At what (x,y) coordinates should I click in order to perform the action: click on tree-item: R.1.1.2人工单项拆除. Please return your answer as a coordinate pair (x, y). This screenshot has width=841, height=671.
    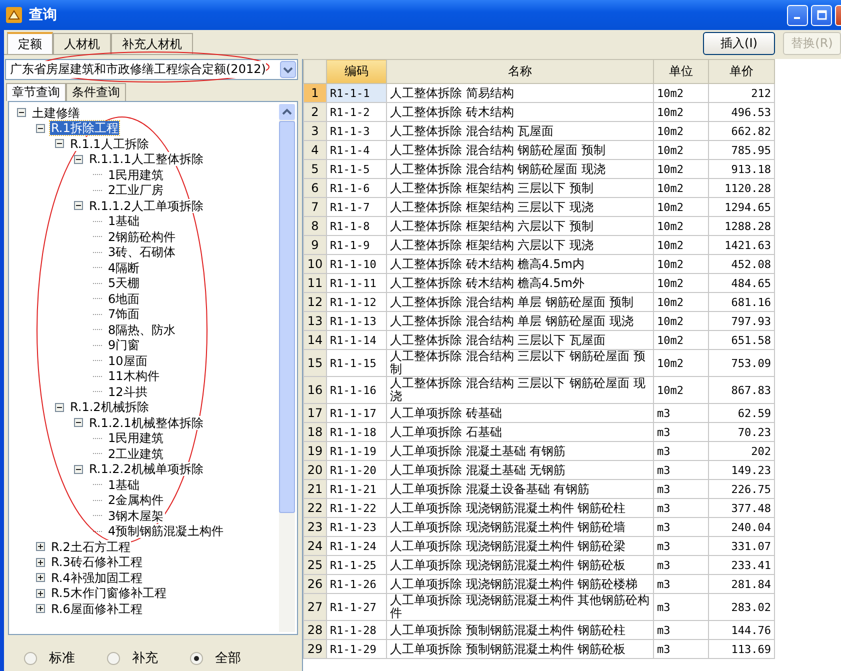
    Looking at the image, I should click on (146, 205).